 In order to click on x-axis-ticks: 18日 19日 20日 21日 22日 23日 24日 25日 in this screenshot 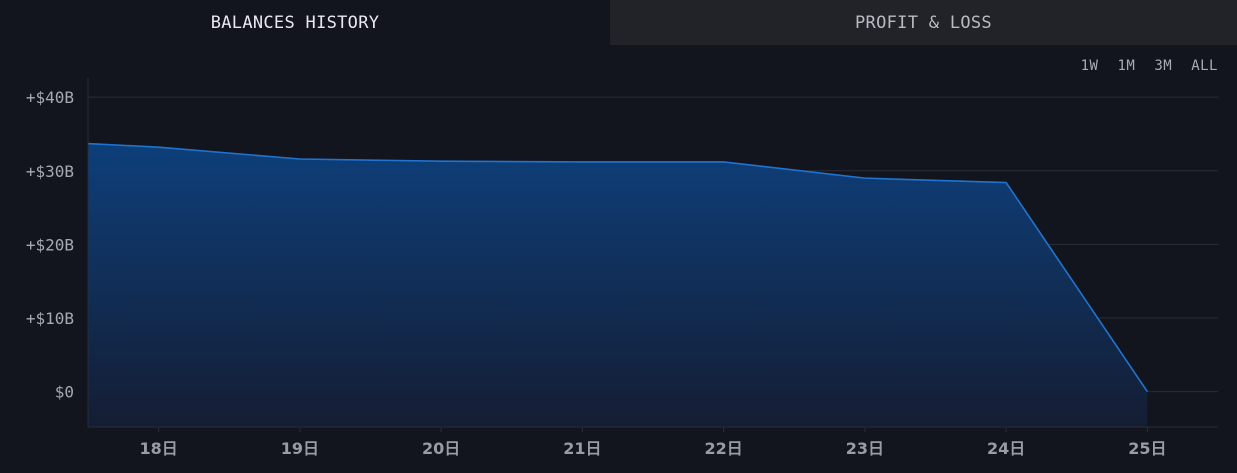, I will do `click(653, 442)`.